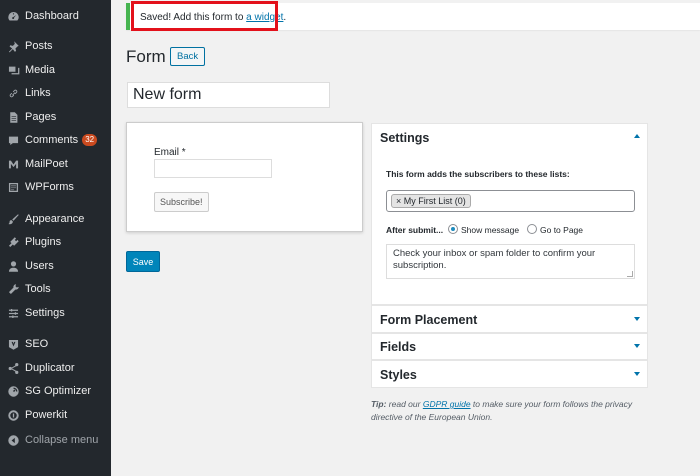 This screenshot has width=700, height=476. I want to click on sidebar-item-label: Pages, so click(41, 117).